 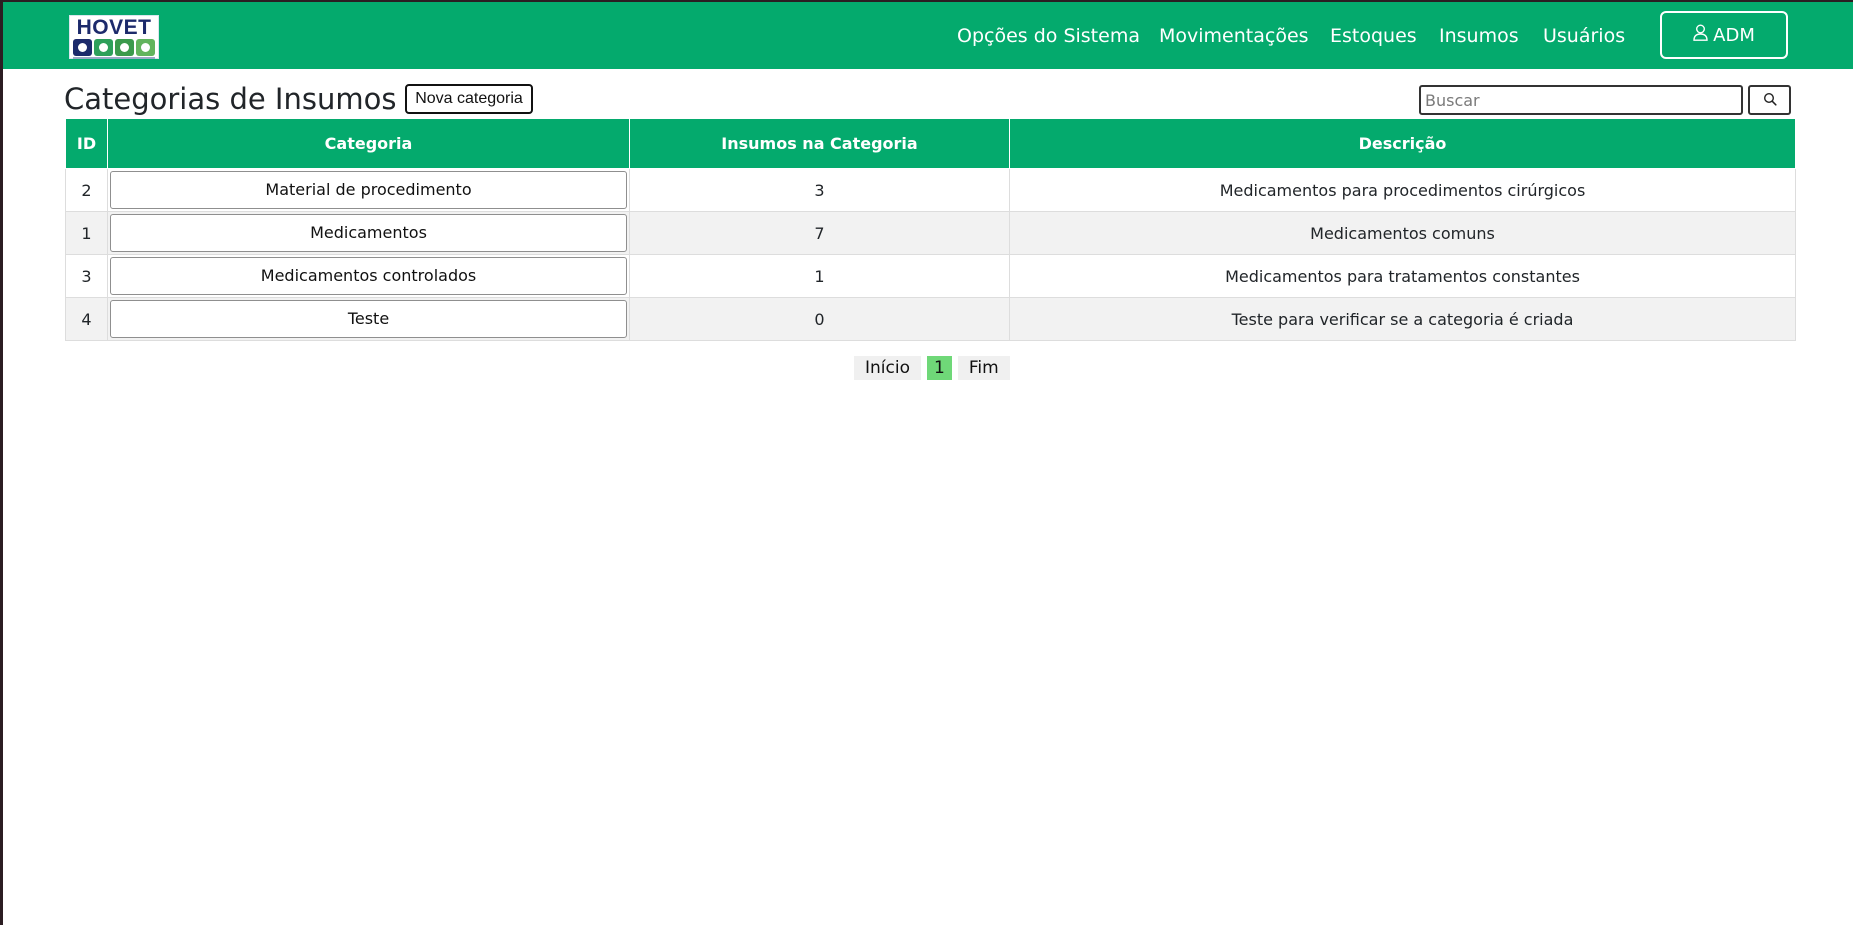 What do you see at coordinates (1402, 143) in the screenshot?
I see `column-header-descricao: Descrição` at bounding box center [1402, 143].